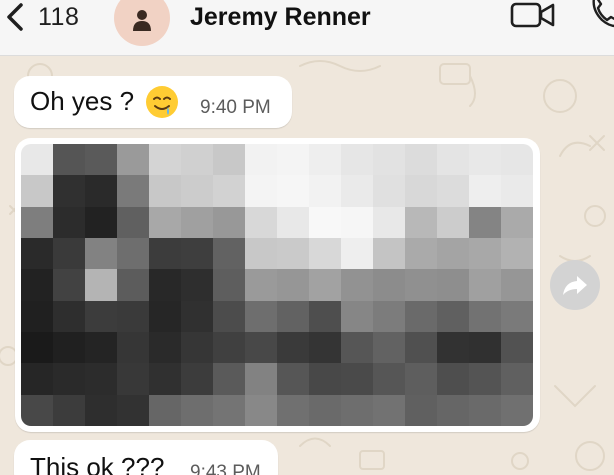 The width and height of the screenshot is (614, 475). I want to click on back-button: 118, so click(42, 17).